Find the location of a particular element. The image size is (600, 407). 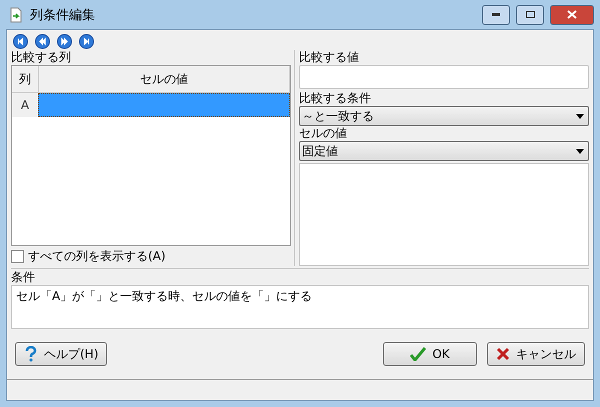

maximize-icon is located at coordinates (530, 14).